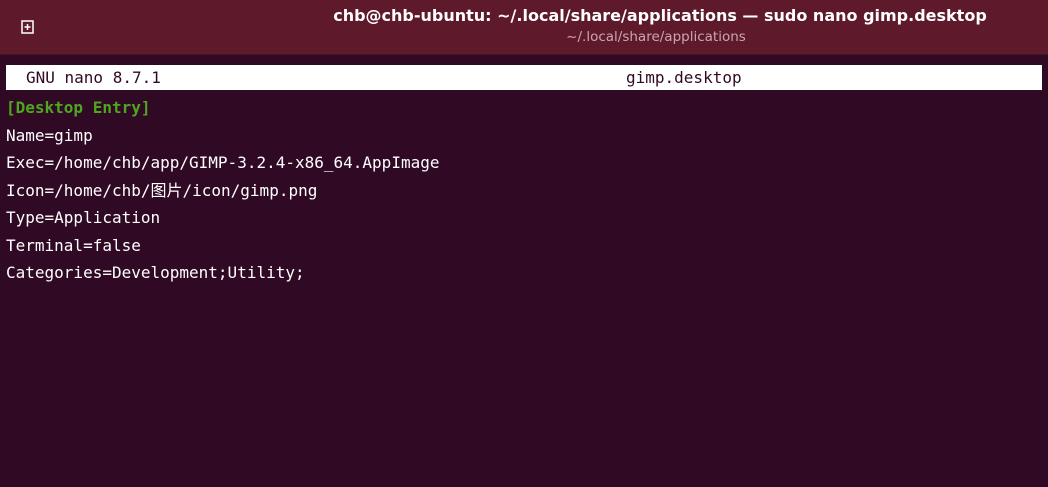 This screenshot has width=1048, height=487. I want to click on editor-line-section-header: [Desktop Entry], so click(78, 107).